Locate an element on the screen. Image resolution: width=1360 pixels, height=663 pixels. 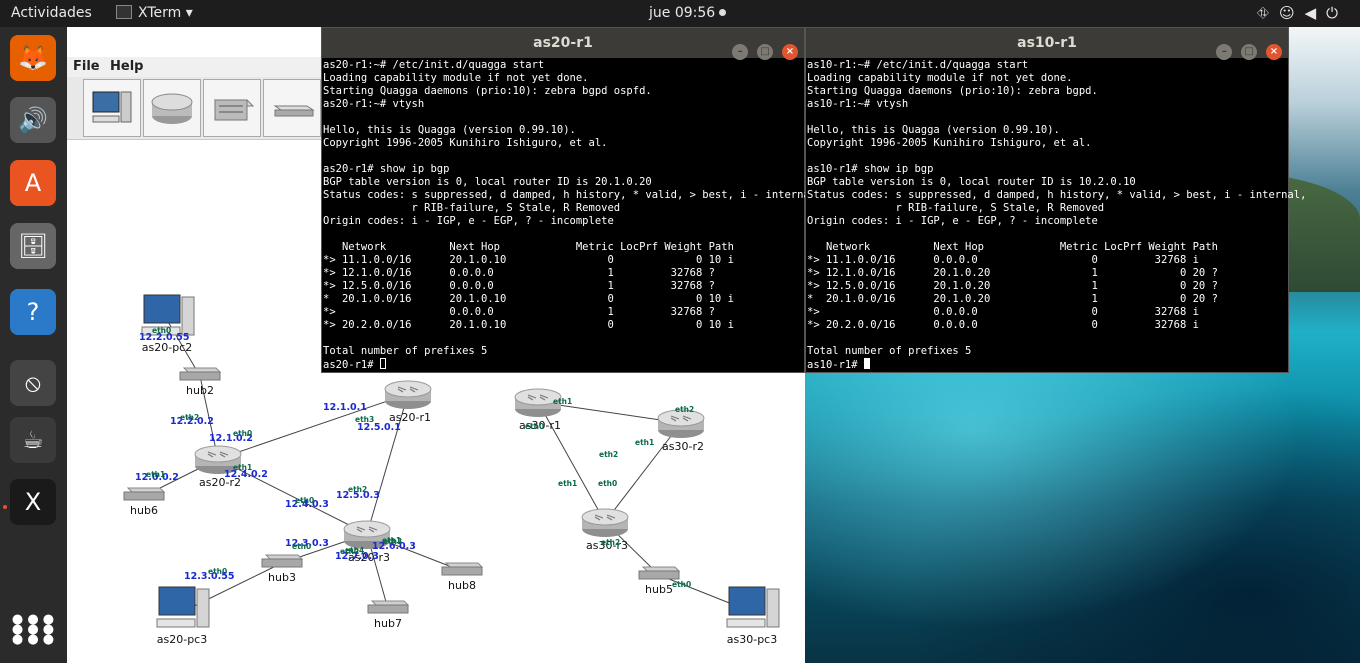
node-label: hub6 is located at coordinates (144, 510).